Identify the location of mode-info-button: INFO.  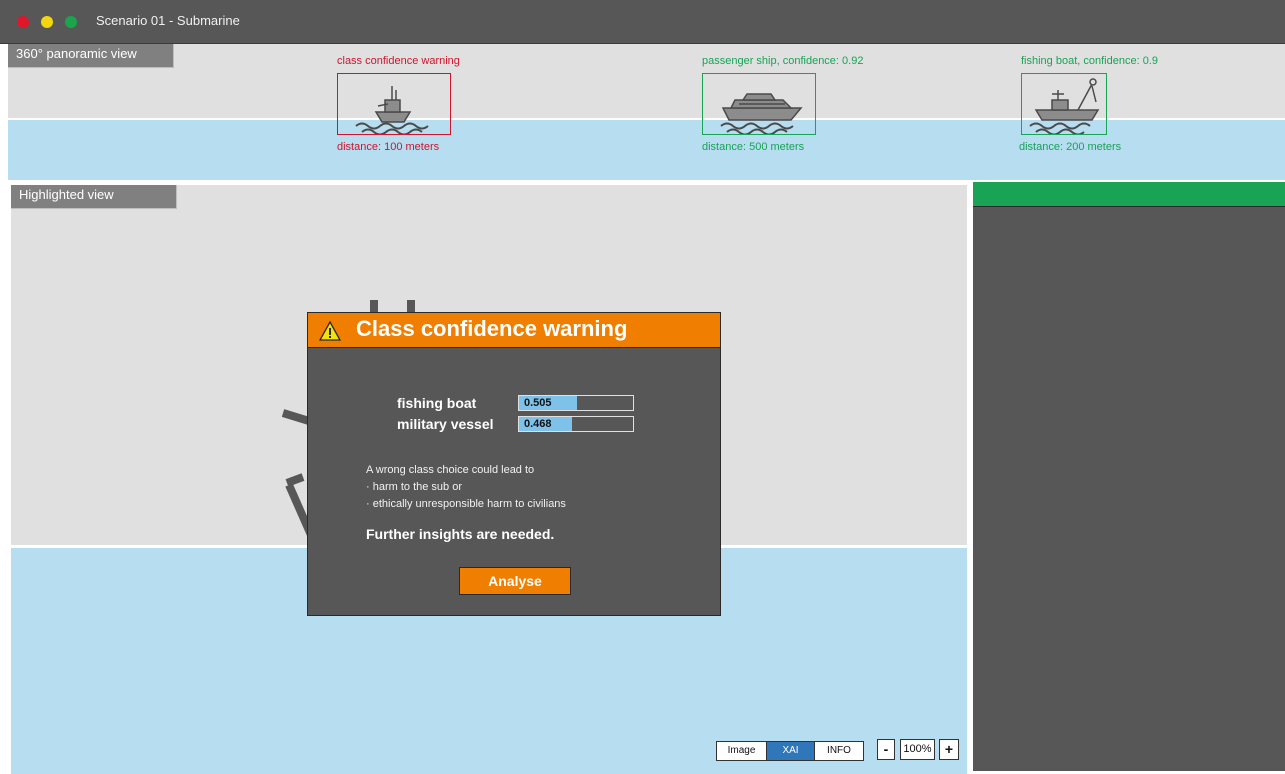
(839, 751).